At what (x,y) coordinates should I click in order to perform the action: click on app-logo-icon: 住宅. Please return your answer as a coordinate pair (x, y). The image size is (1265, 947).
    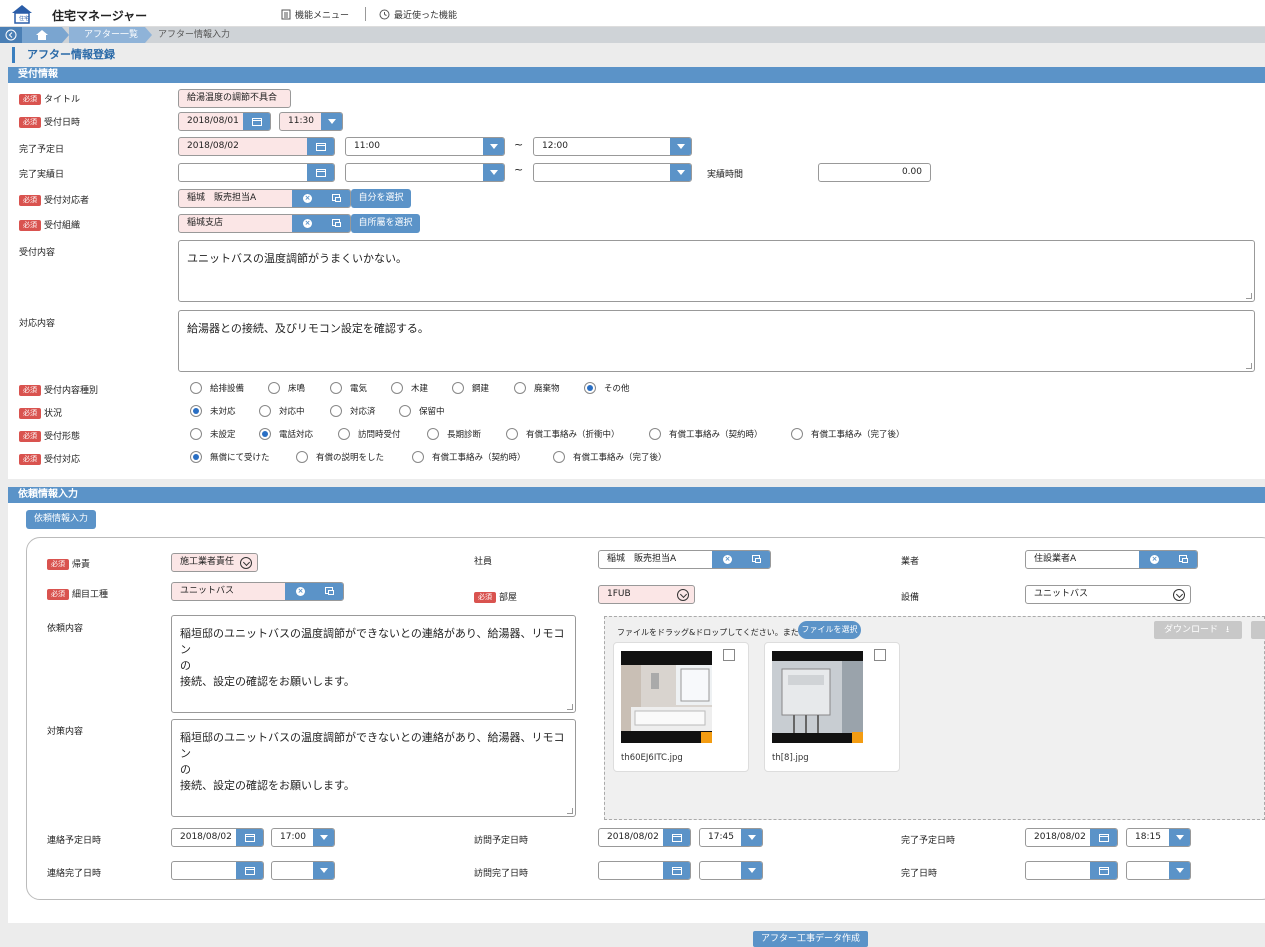
    Looking at the image, I should click on (25, 13).